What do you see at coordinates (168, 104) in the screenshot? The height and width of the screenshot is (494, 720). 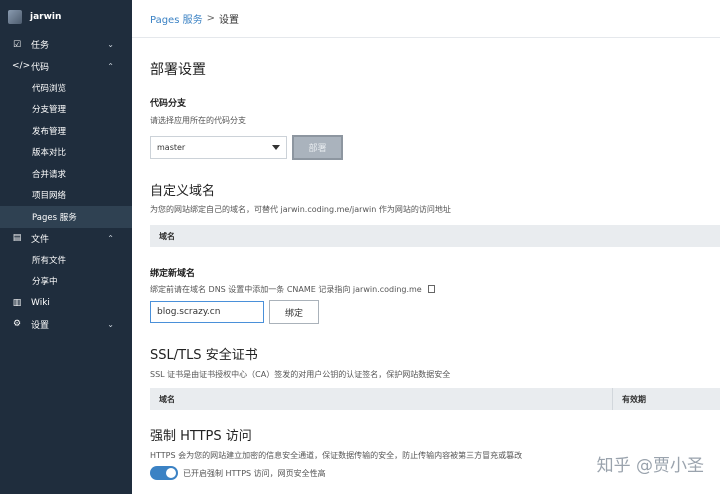 I see `branch-label: 代码分支` at bounding box center [168, 104].